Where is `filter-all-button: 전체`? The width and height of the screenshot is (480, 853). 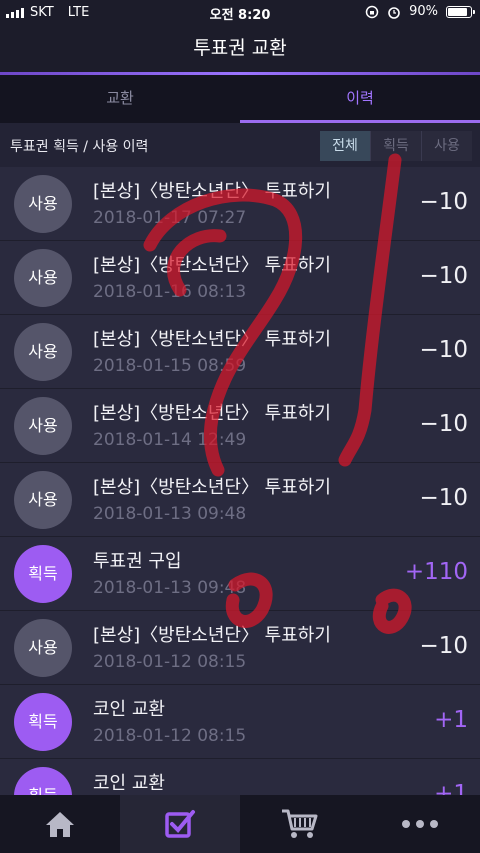 filter-all-button: 전체 is located at coordinates (345, 146).